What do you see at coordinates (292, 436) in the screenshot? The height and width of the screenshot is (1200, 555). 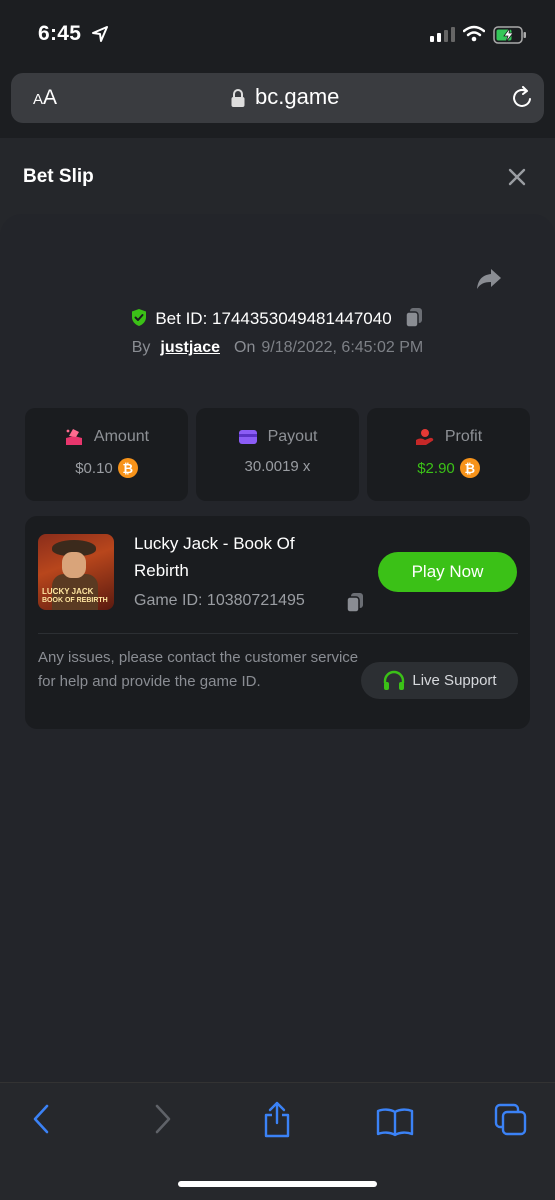 I see `payout-label: Payout` at bounding box center [292, 436].